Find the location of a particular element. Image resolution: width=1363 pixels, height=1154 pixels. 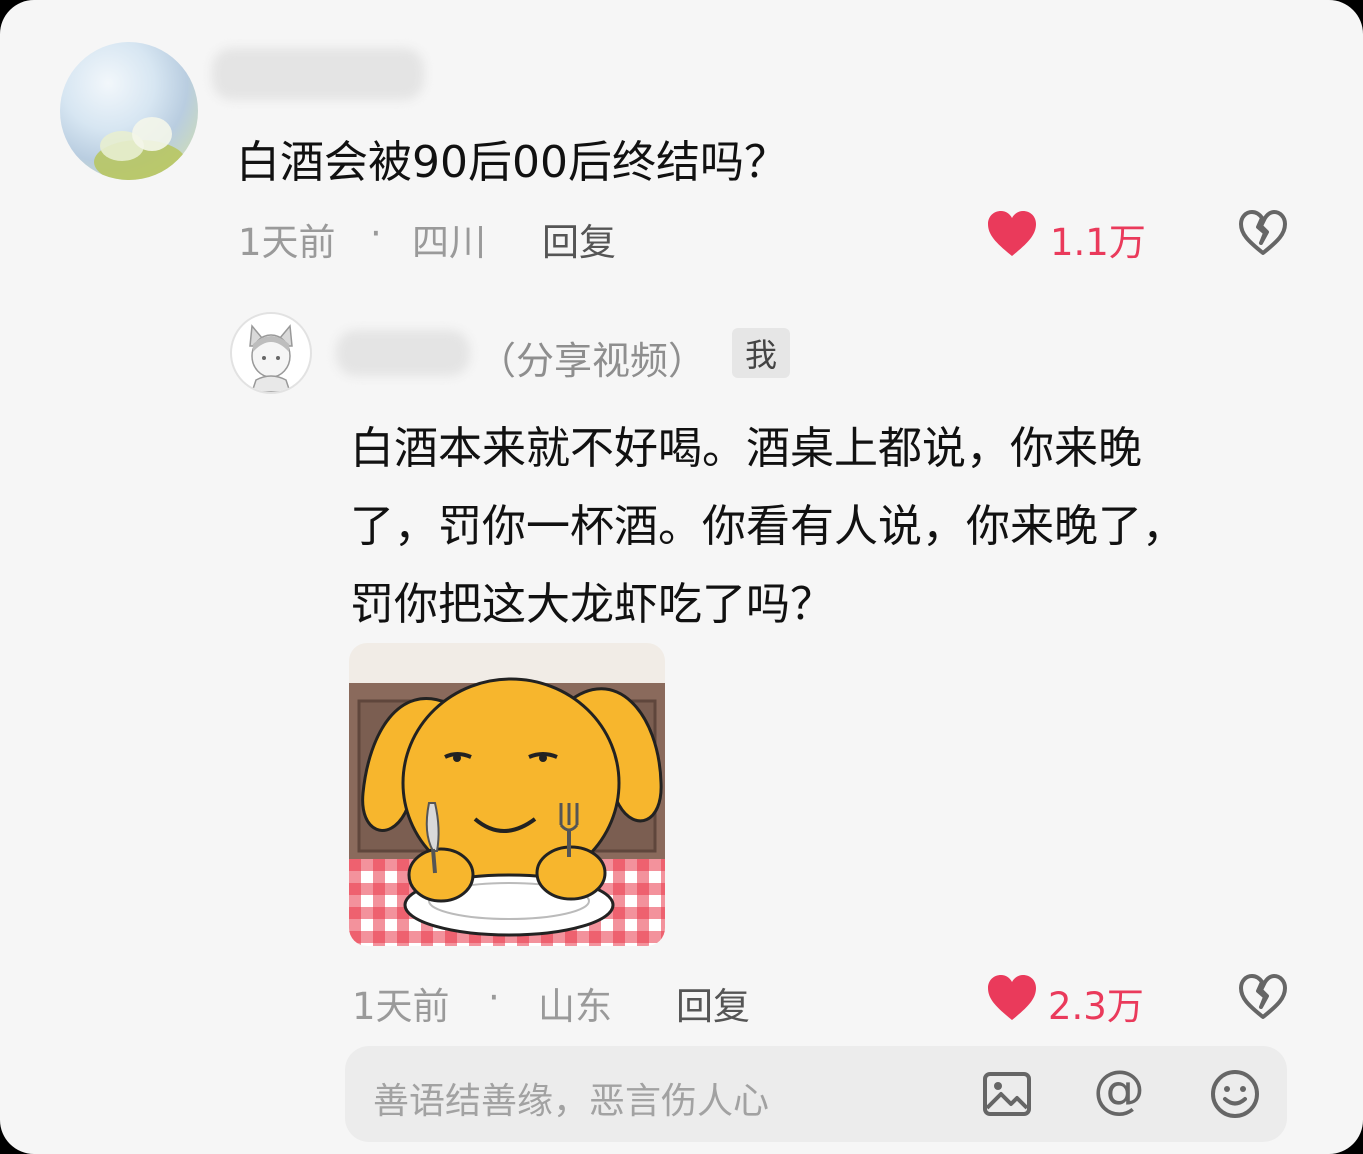

comment-location: 四川 is located at coordinates (449, 242).